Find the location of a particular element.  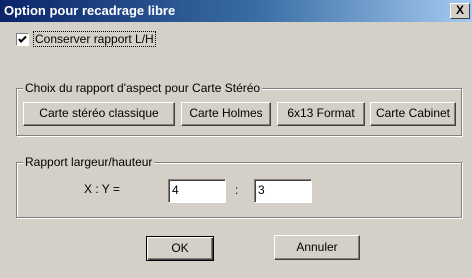

y-ratio-input: 3 is located at coordinates (283, 191).